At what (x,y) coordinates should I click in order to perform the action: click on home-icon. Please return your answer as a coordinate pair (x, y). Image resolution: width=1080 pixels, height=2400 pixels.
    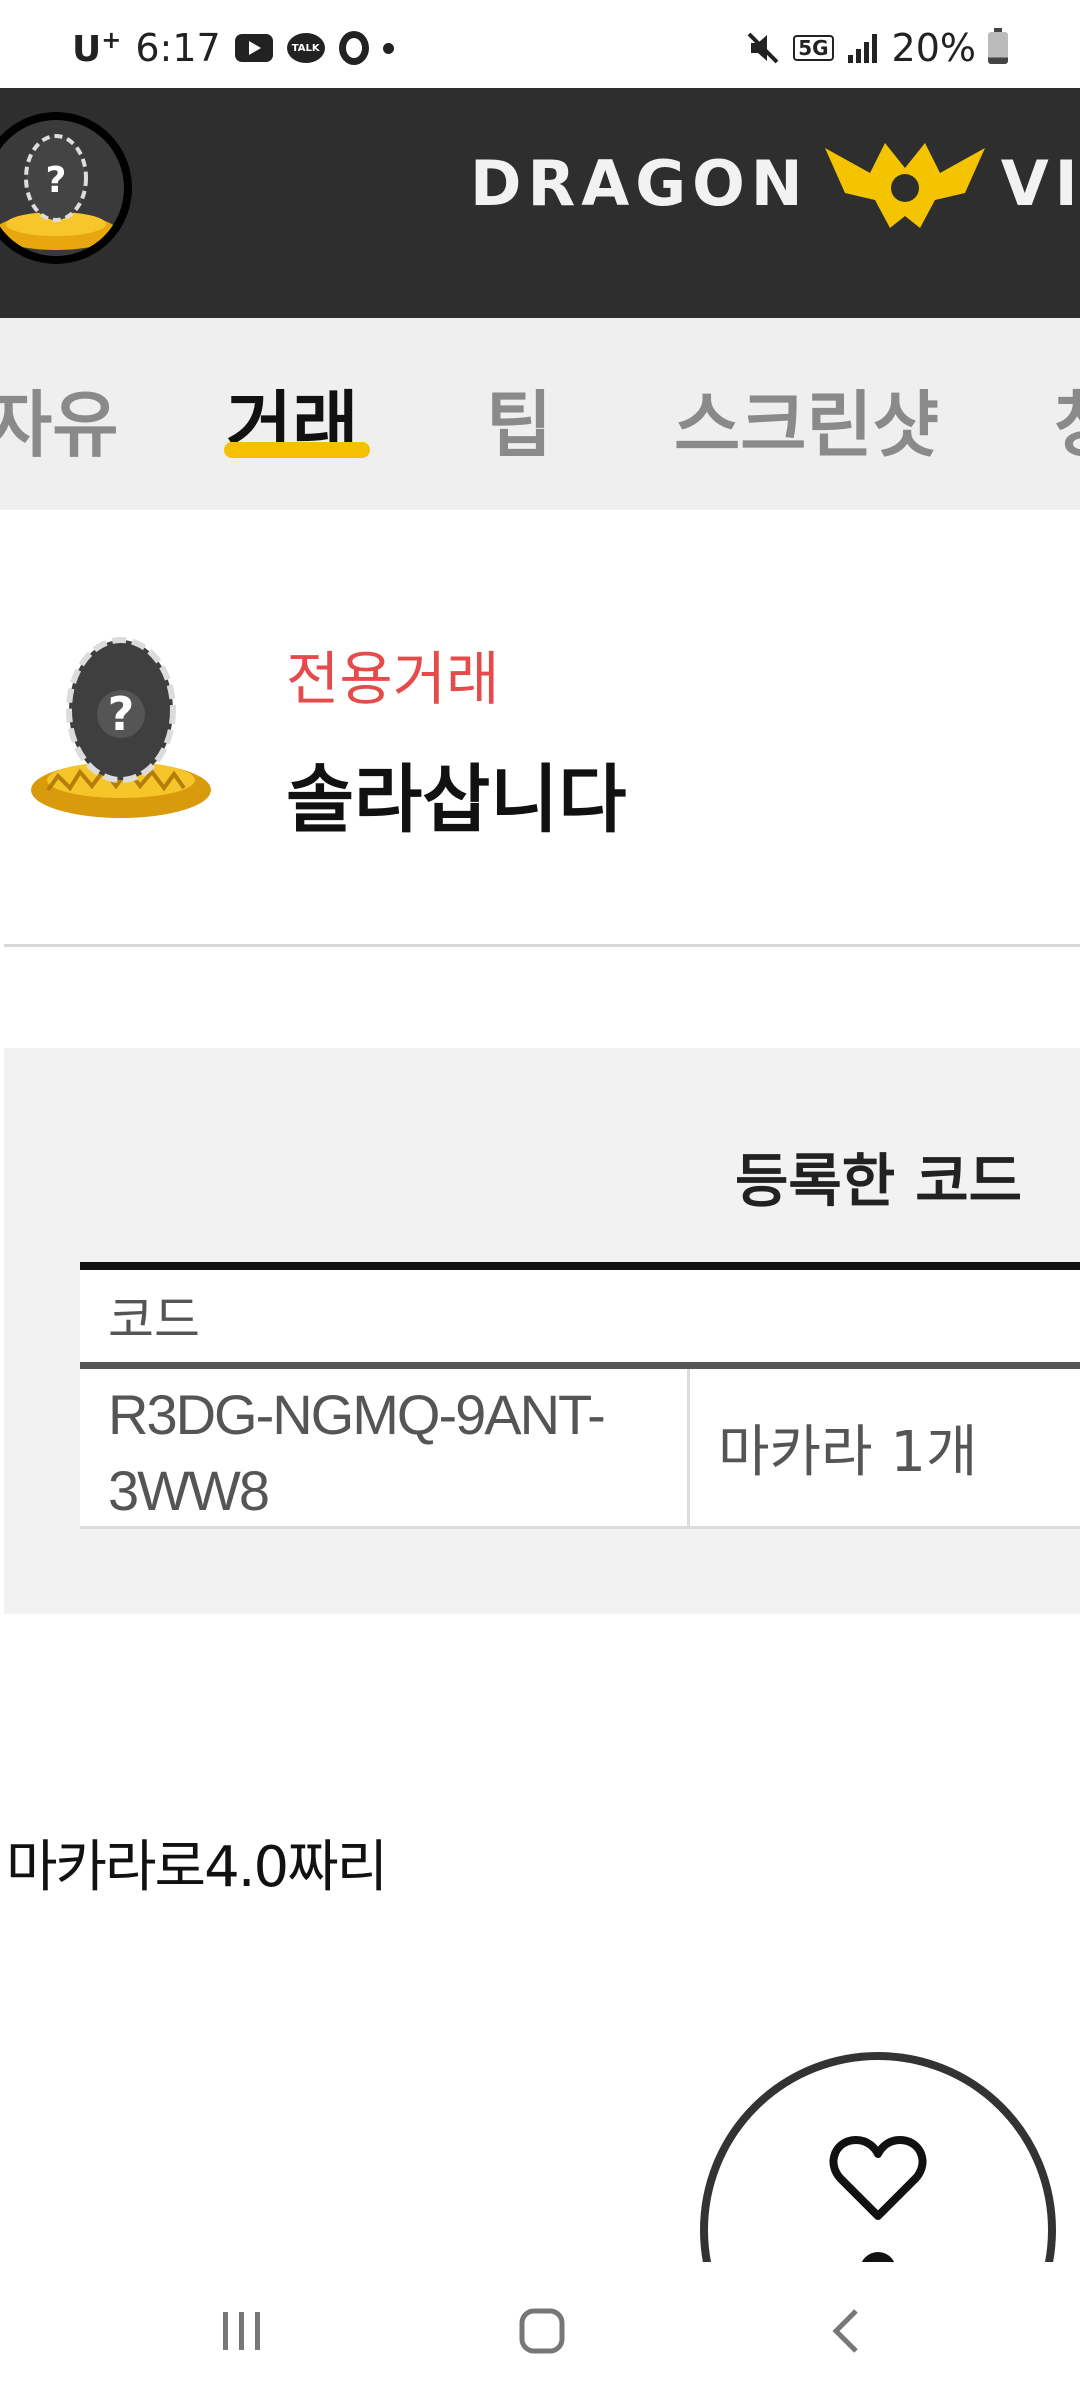
    Looking at the image, I should click on (542, 2331).